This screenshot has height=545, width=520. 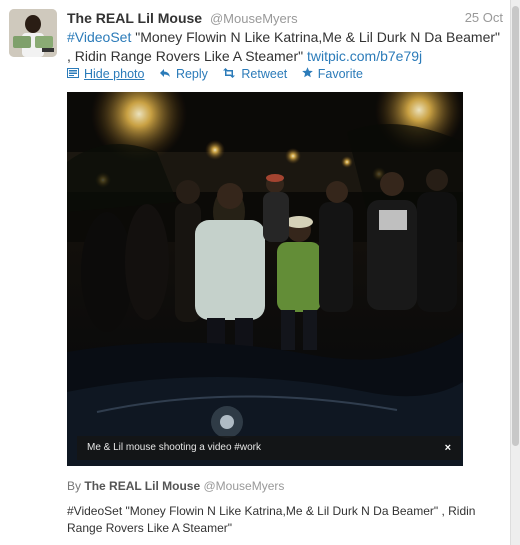 I want to click on star-icon, so click(x=307, y=74).